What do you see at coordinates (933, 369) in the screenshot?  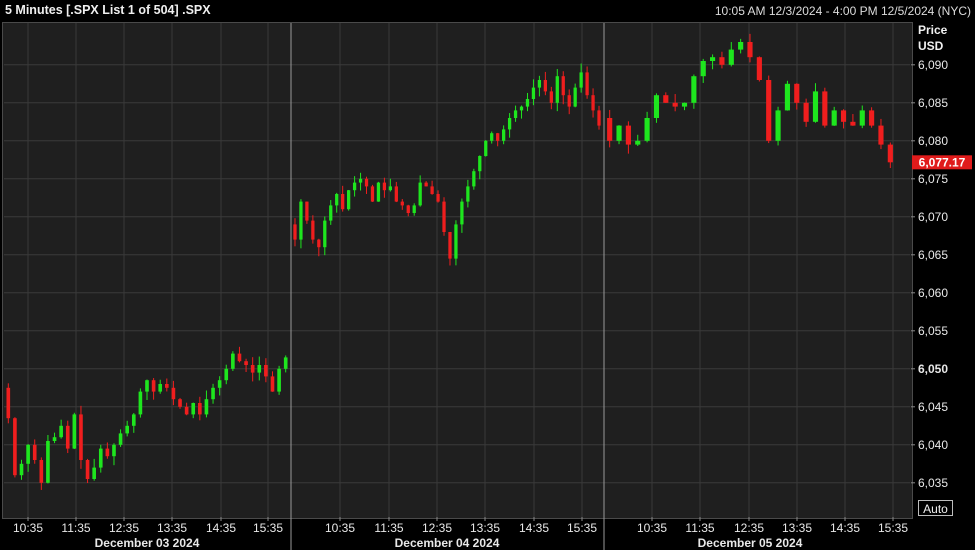 I see `y-tick-label: 6,050` at bounding box center [933, 369].